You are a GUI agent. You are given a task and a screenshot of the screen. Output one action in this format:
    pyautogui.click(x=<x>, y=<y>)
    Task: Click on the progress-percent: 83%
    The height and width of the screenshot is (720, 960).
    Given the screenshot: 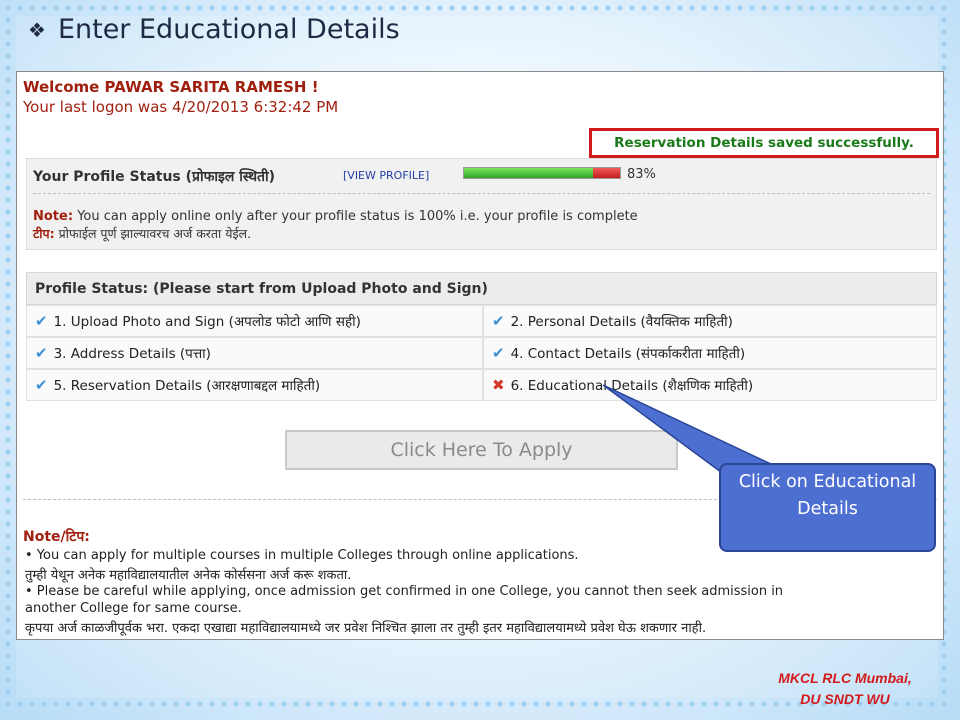 What is the action you would take?
    pyautogui.click(x=641, y=174)
    